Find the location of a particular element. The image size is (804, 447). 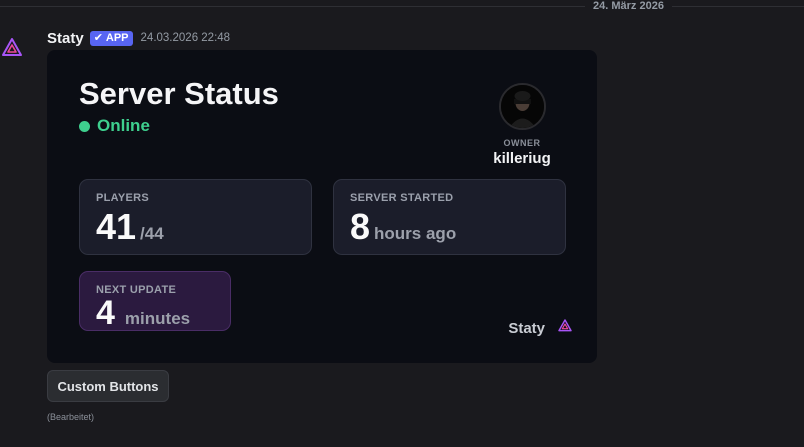

bot-avatar-icon is located at coordinates (12, 48).